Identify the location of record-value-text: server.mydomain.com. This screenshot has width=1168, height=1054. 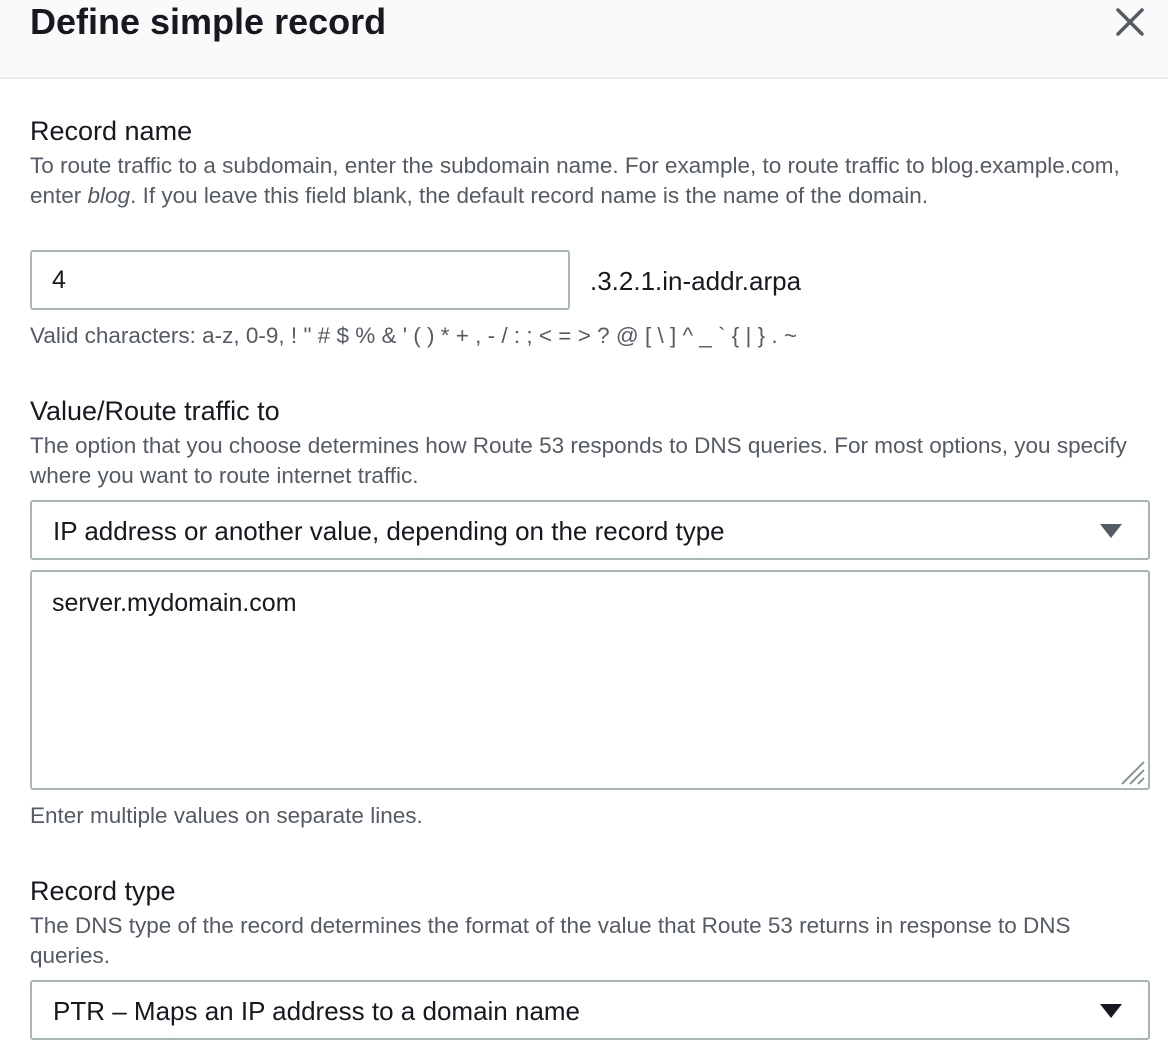
(174, 603).